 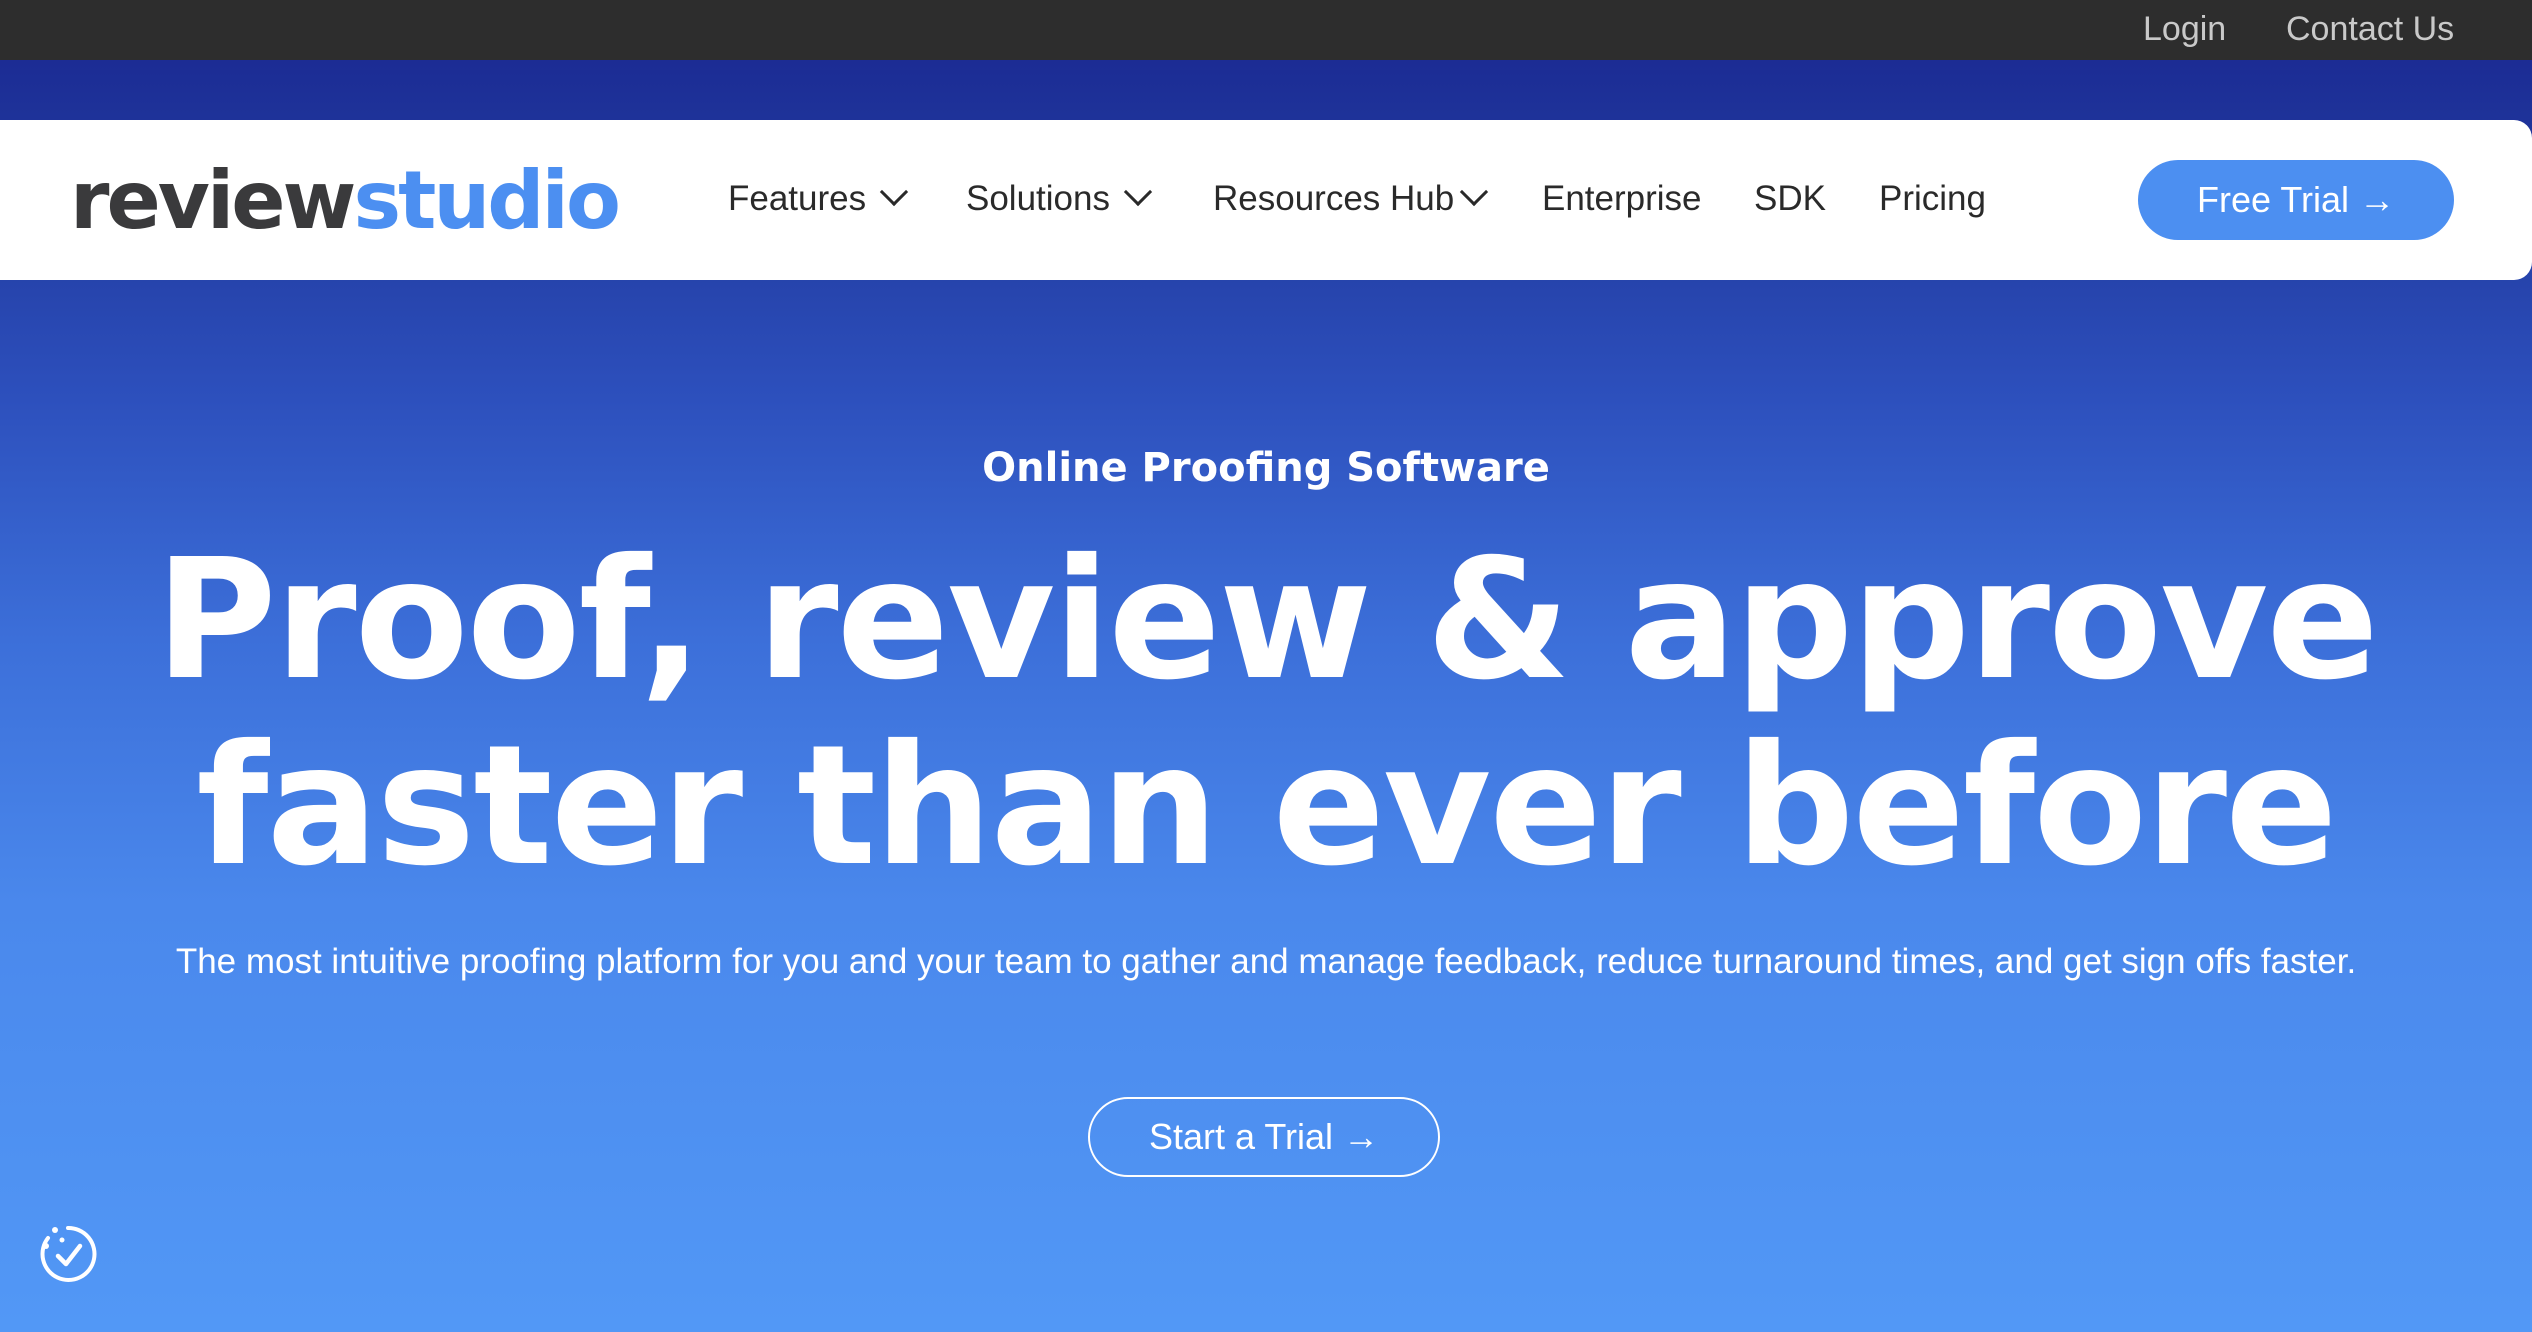 I want to click on accessibility-check-icon, so click(x=68, y=1254).